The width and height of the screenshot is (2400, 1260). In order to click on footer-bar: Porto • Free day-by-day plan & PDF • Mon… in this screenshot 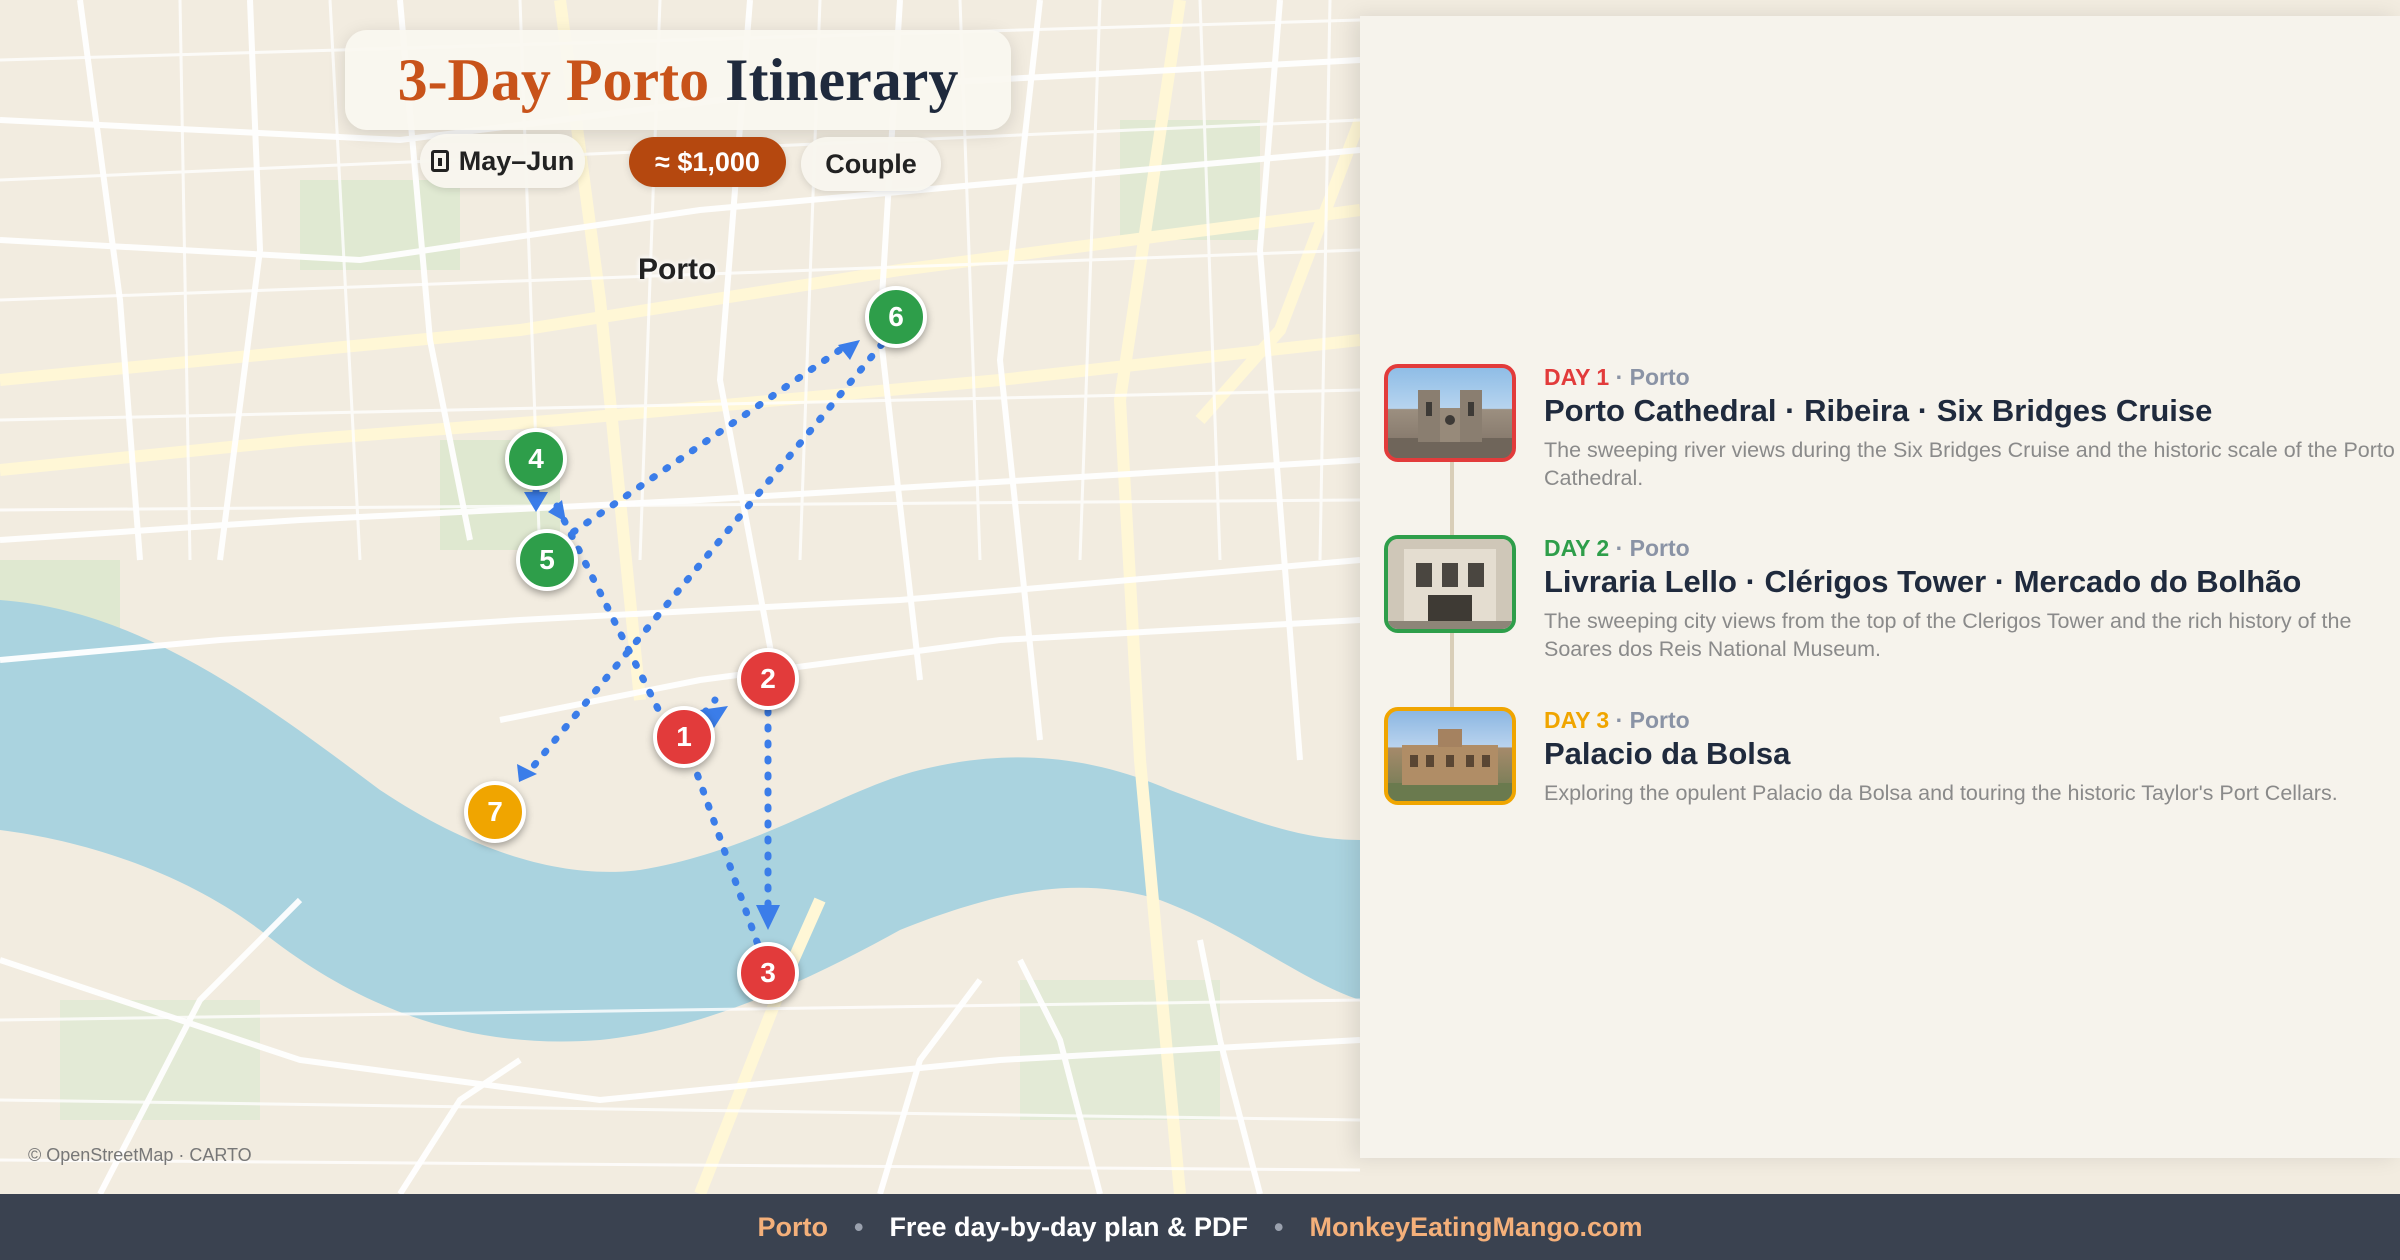, I will do `click(1200, 1227)`.